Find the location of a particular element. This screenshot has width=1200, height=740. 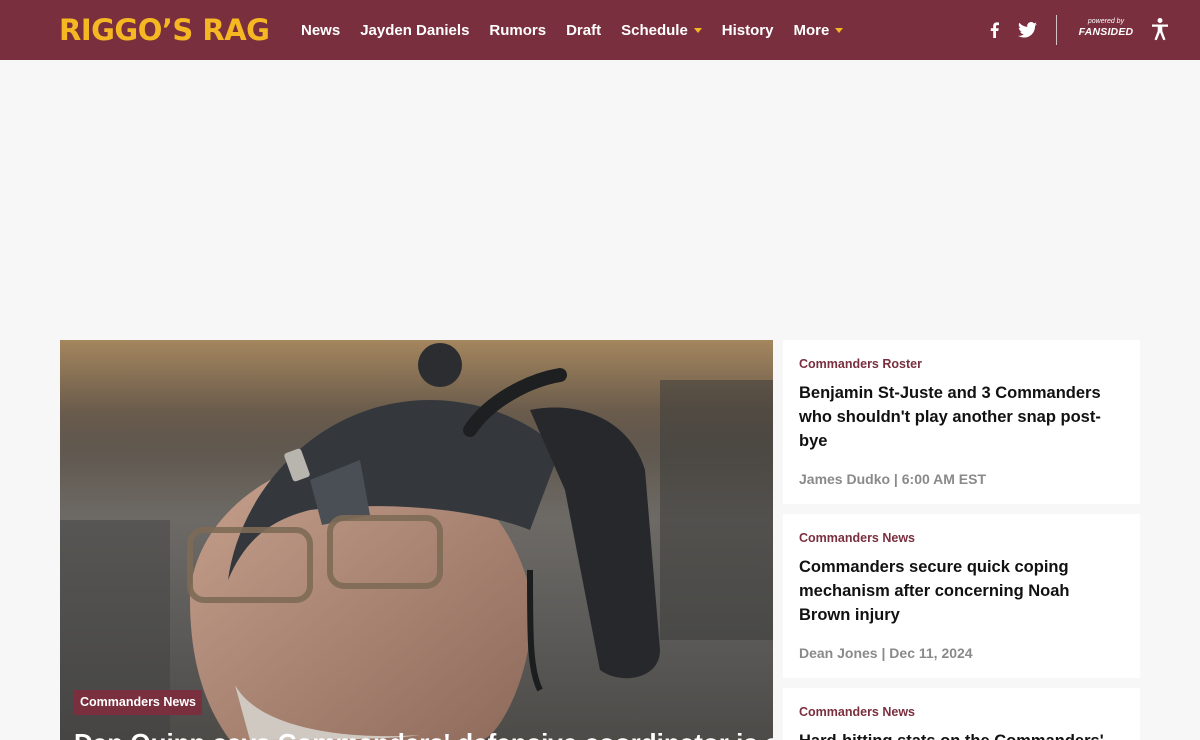

nav-item-jayden-daniels: Jayden Daniels is located at coordinates (414, 30).